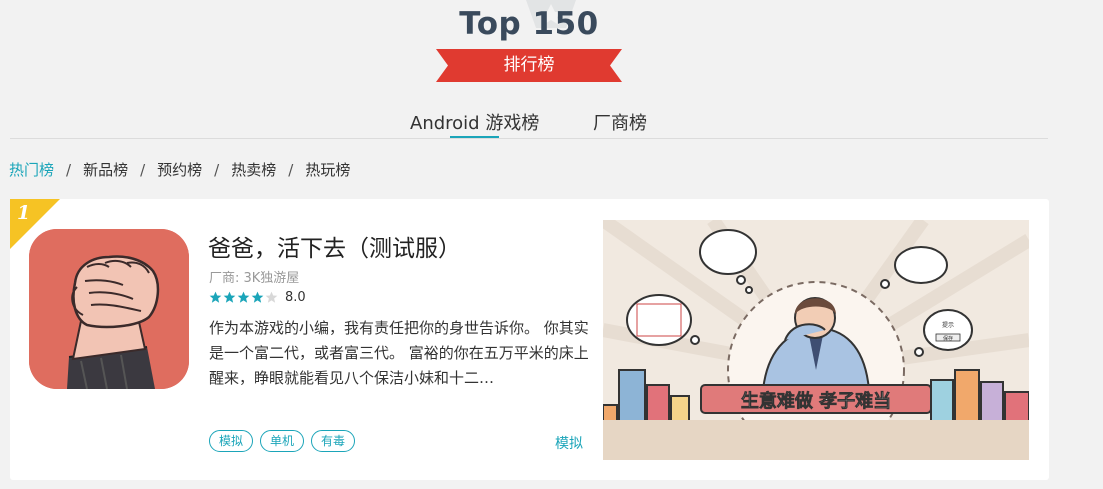  I want to click on primary-tabs: Android 游戏榜 厂商榜, so click(529, 124).